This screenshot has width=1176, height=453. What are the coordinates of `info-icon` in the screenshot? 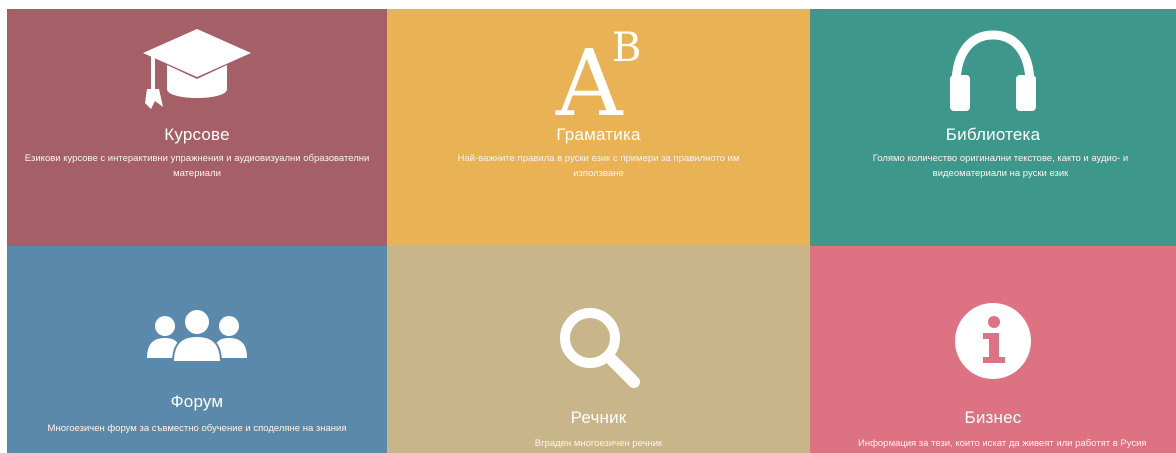 It's located at (993, 343).